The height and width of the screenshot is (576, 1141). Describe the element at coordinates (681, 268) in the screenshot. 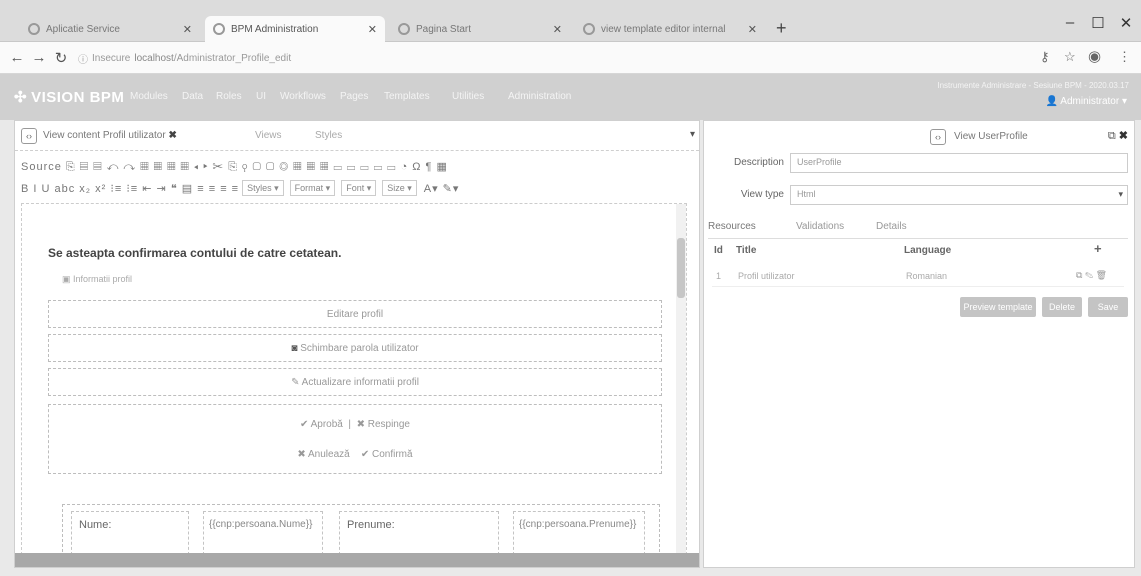

I see `scrollbar-thumb` at that location.